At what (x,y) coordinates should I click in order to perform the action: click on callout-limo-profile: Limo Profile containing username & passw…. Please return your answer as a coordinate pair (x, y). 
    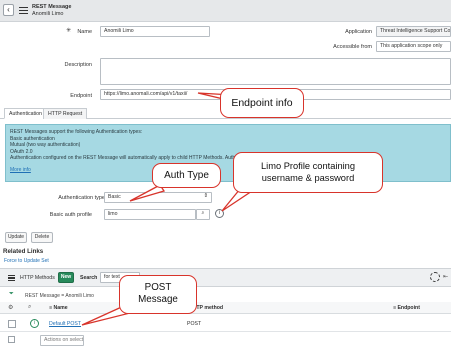
    Looking at the image, I should click on (308, 172).